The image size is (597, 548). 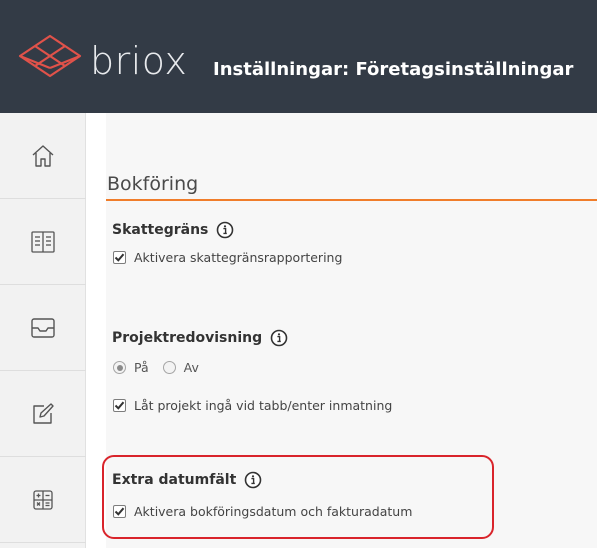 I want to click on home-icon, so click(x=43, y=155).